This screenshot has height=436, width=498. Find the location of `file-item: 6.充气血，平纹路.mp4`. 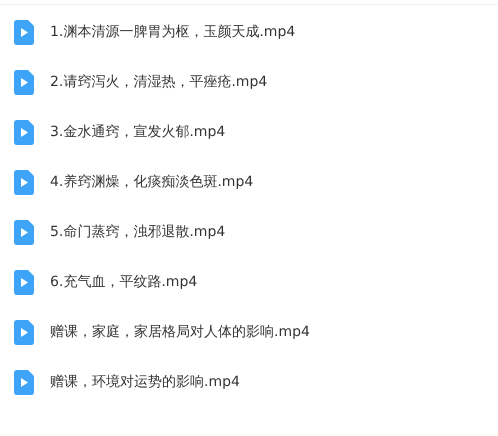

file-item: 6.充气血，平纹路.mp4 is located at coordinates (249, 282).